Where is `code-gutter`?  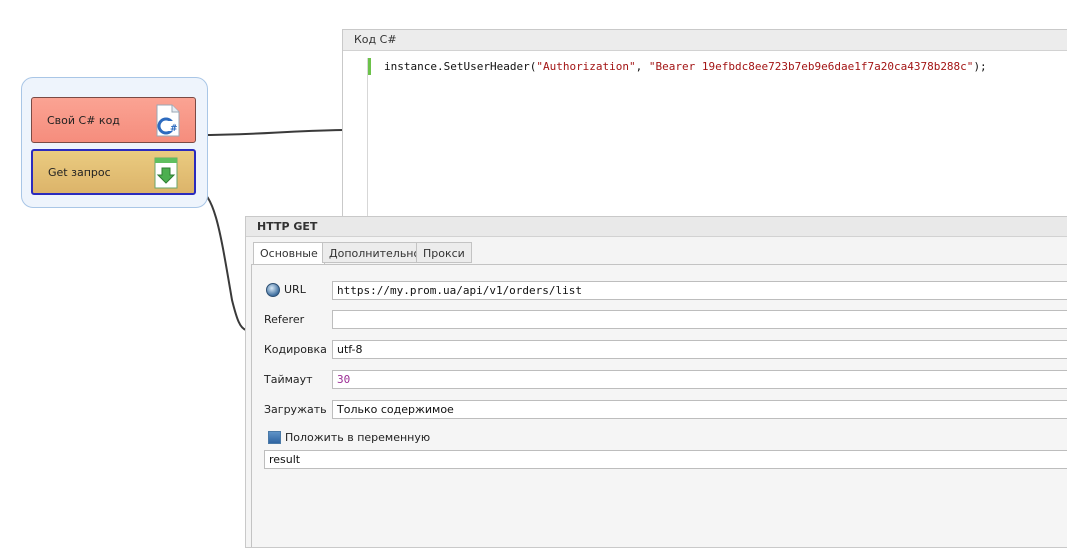
code-gutter is located at coordinates (359, 149).